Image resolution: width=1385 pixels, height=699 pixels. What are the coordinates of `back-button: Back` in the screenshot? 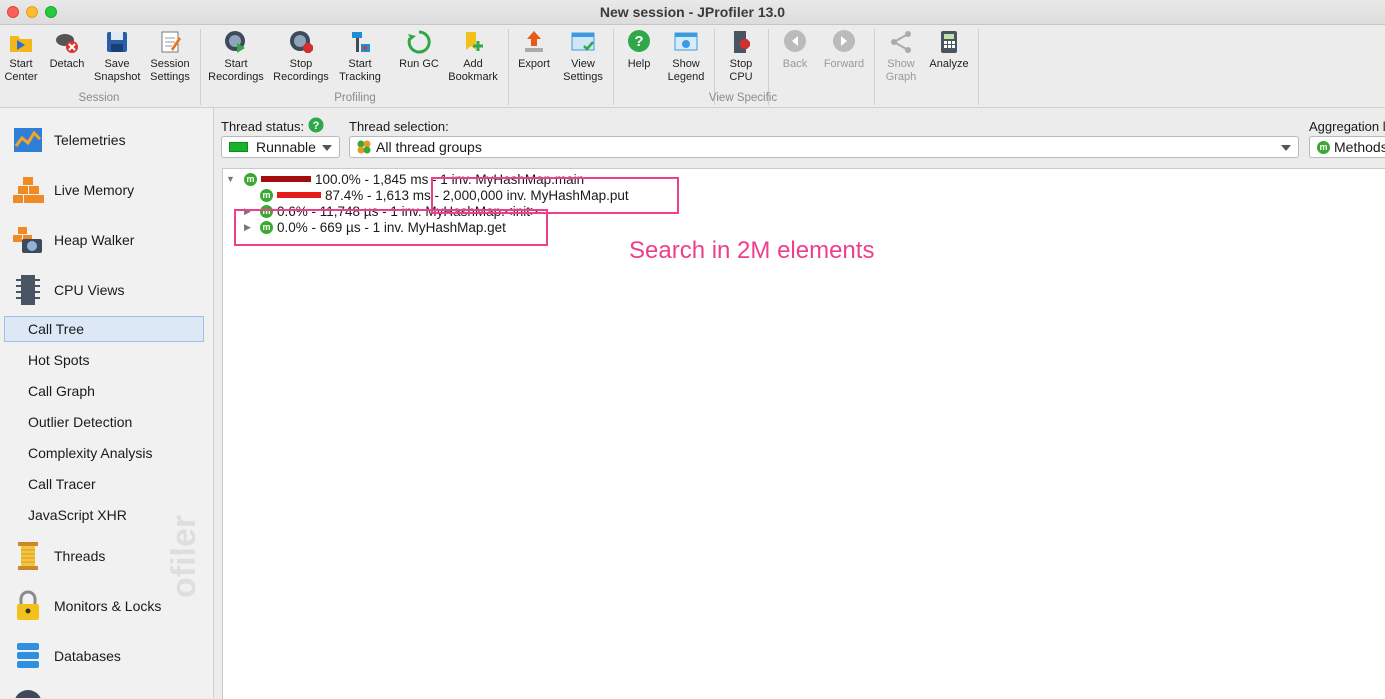 It's located at (795, 60).